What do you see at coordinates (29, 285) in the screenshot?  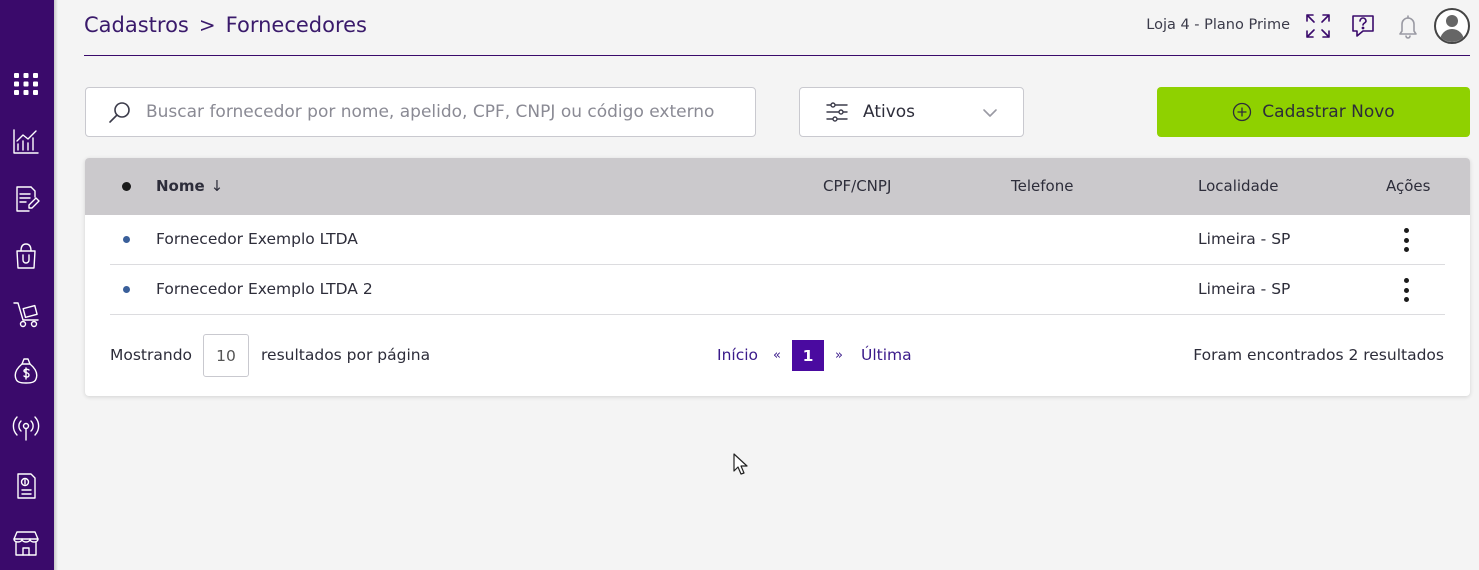 I see `sidebar` at bounding box center [29, 285].